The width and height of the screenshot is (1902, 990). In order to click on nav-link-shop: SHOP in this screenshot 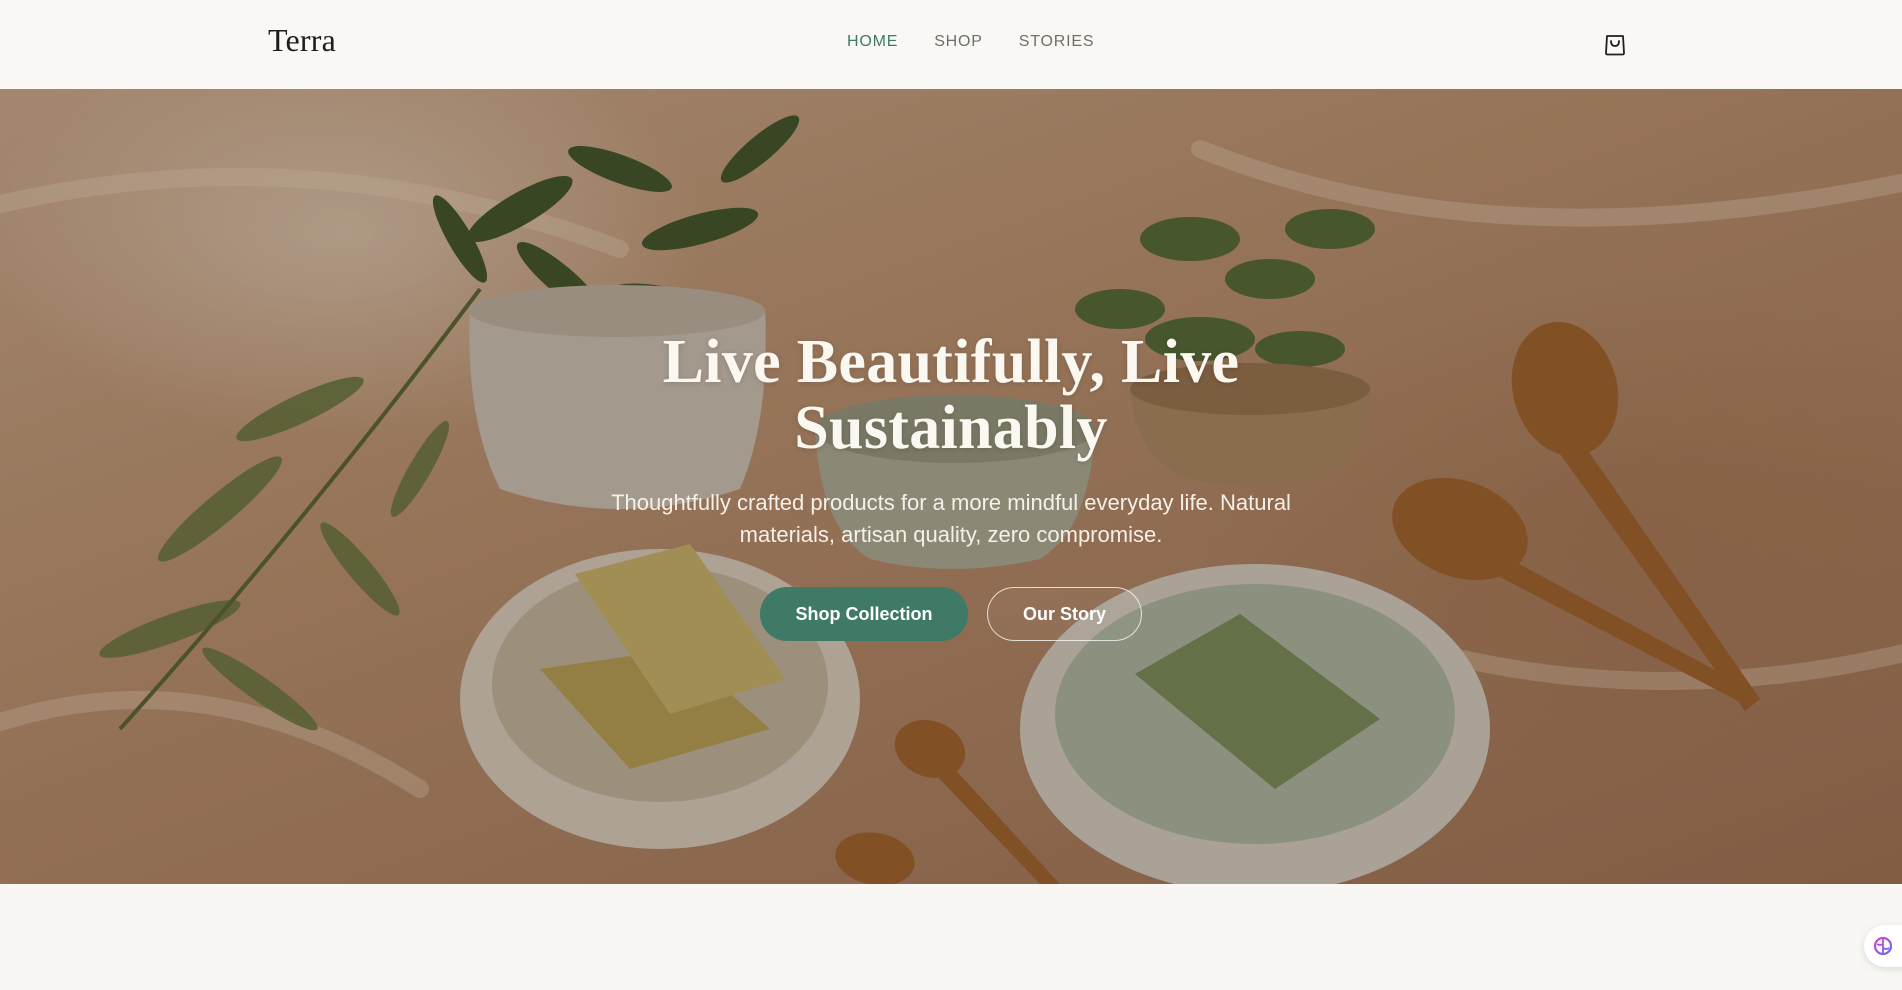, I will do `click(958, 42)`.